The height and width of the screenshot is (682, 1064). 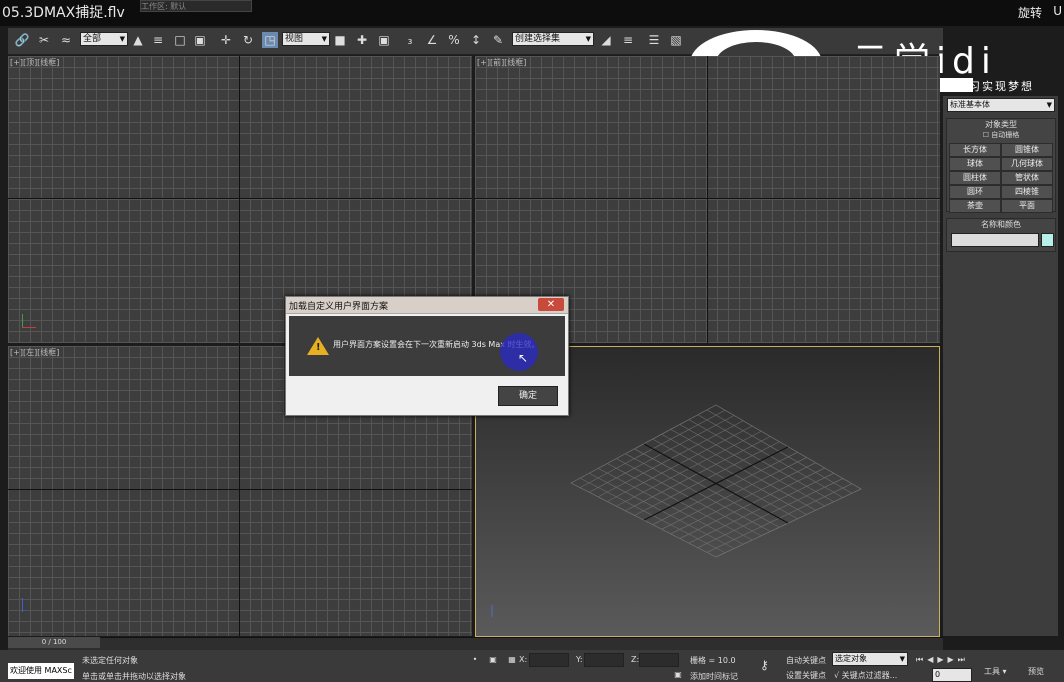 What do you see at coordinates (628, 40) in the screenshot?
I see `align-icon: ≡` at bounding box center [628, 40].